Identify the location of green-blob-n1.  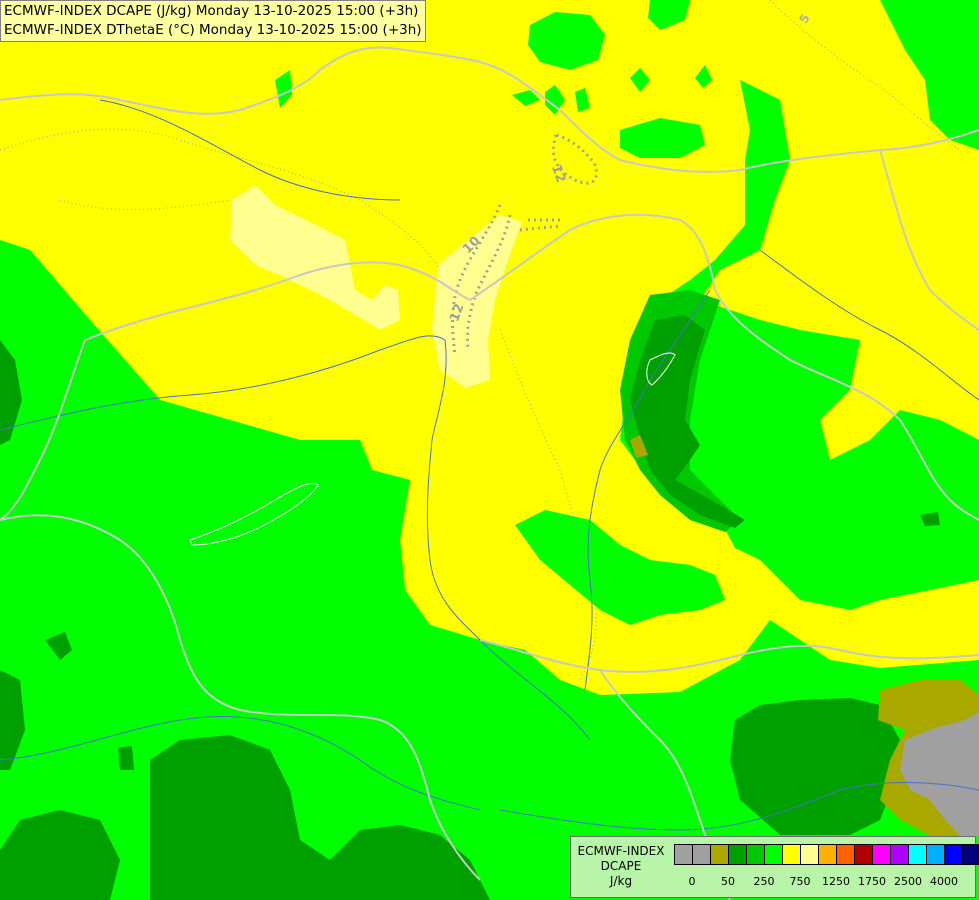
(566, 41).